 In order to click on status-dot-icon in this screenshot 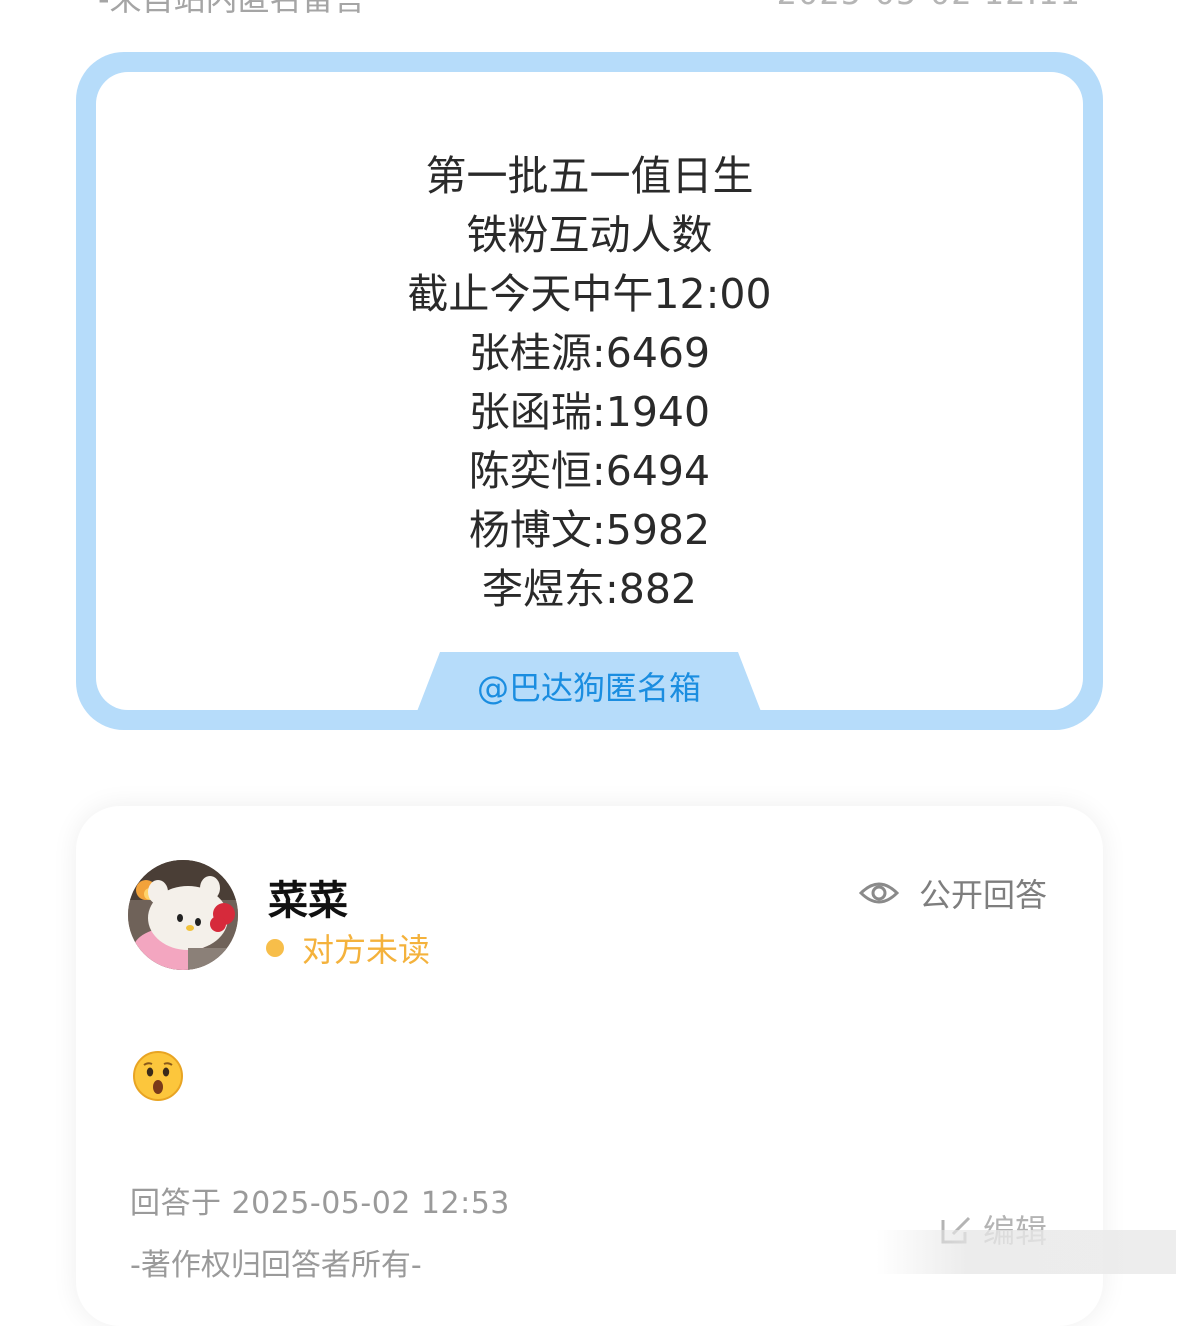, I will do `click(275, 948)`.